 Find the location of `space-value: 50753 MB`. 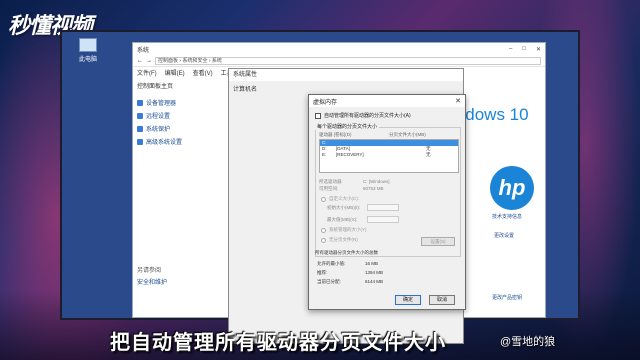

space-value: 50753 MB is located at coordinates (373, 188).